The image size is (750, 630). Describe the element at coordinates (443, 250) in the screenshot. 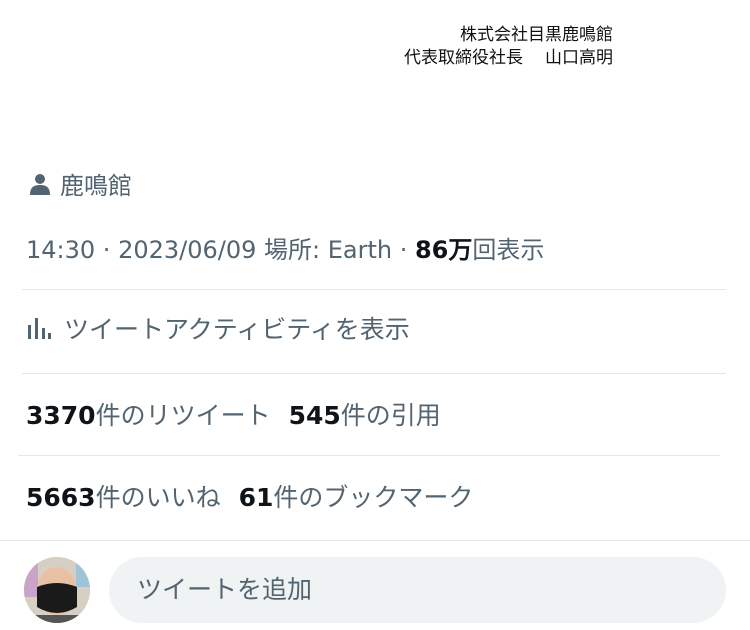

I see `views-count: 86万` at that location.